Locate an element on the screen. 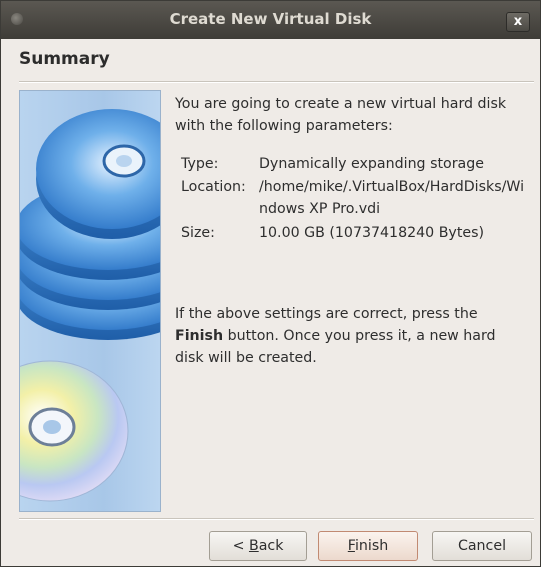  window-title: Create New Virtual Disk is located at coordinates (270, 19).